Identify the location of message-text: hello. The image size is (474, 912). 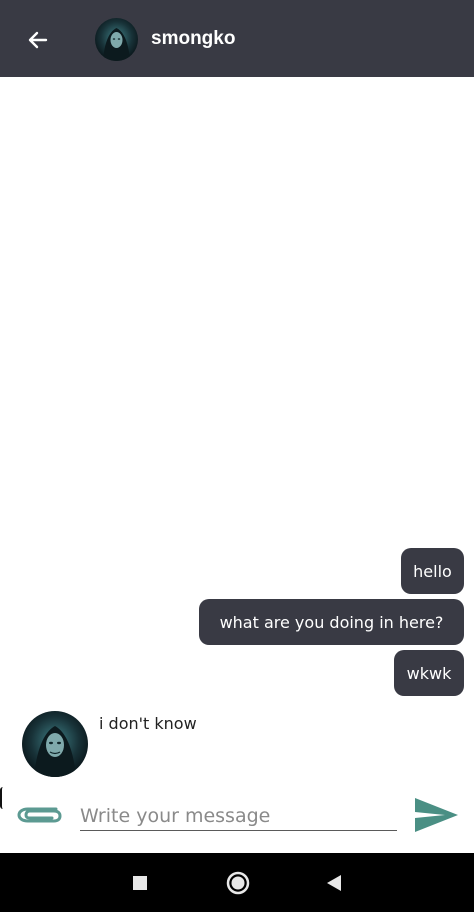
(432, 571).